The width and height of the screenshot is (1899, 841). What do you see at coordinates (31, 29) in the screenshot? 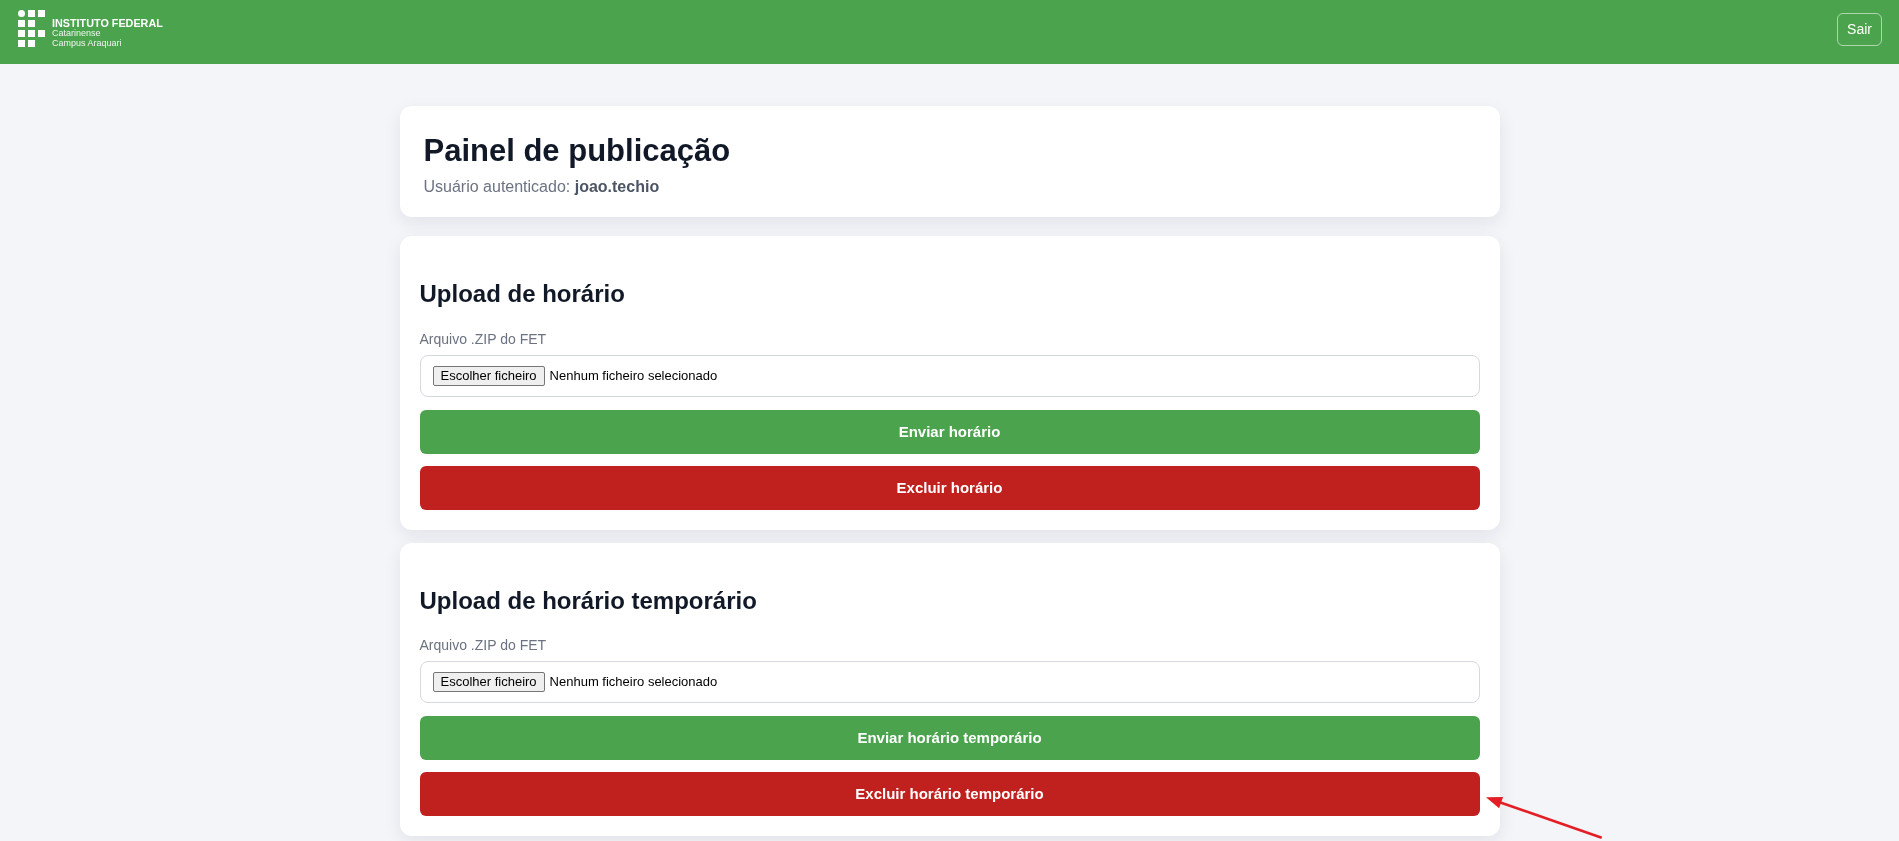
I see `grid-logo-icon` at bounding box center [31, 29].